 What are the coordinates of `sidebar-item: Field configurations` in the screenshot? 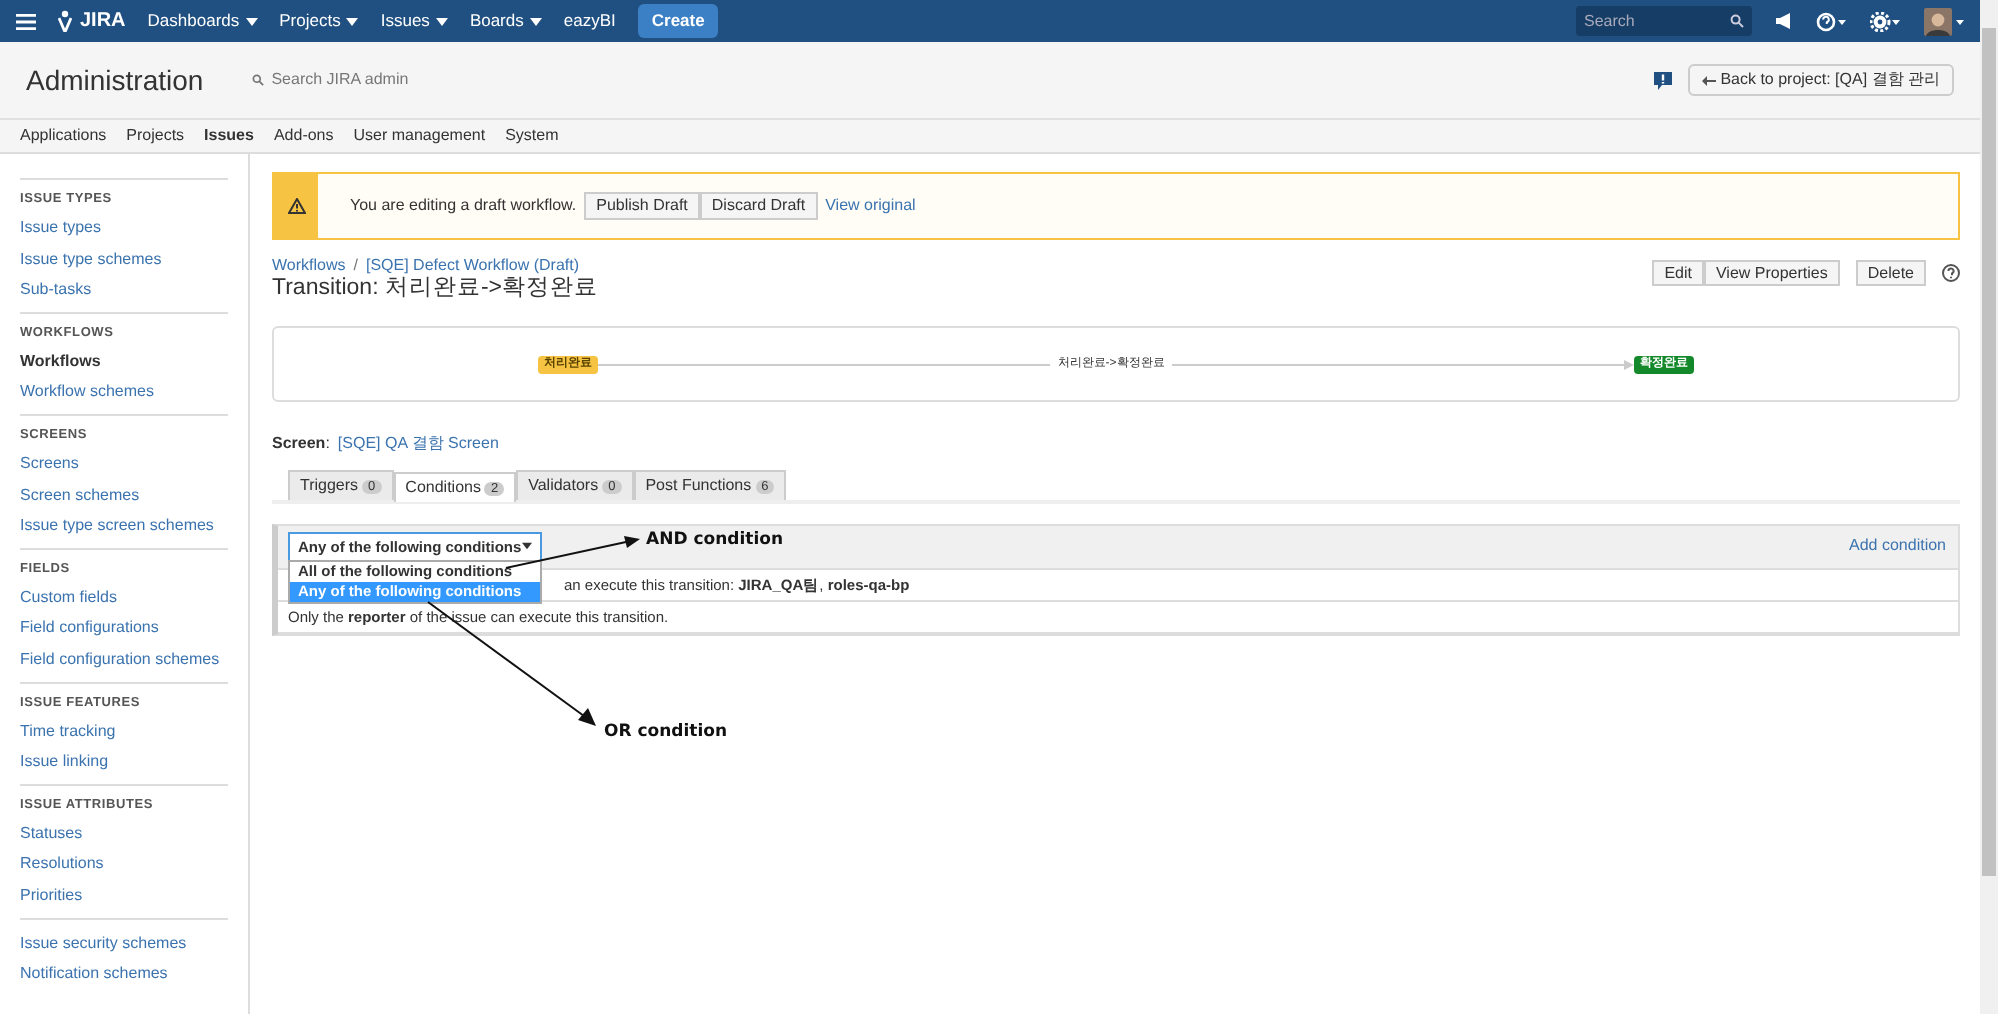 It's located at (124, 628).